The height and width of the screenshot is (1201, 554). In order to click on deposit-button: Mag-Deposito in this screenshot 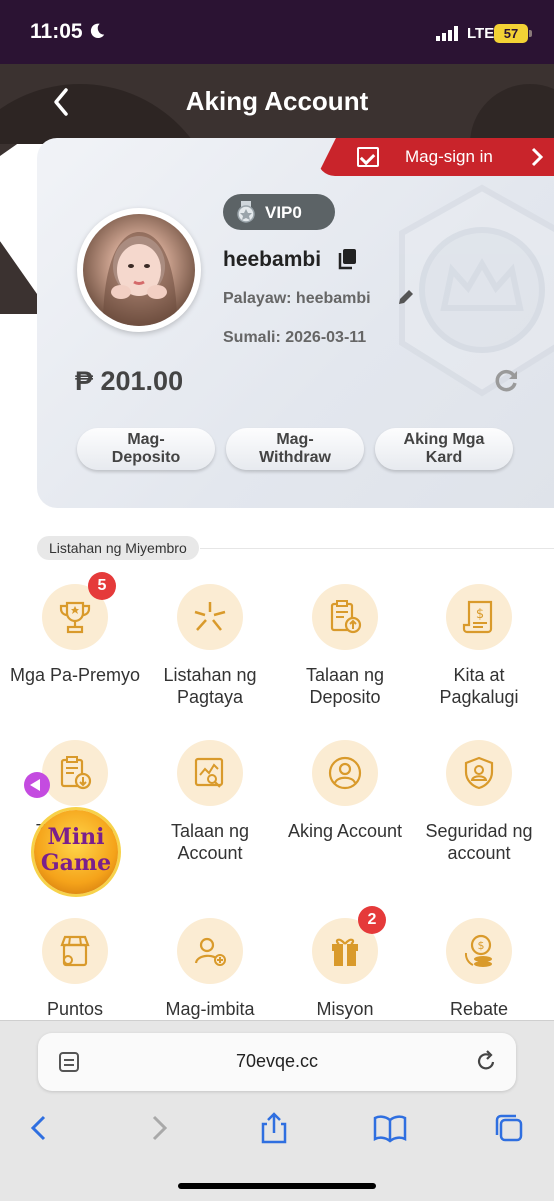, I will do `click(146, 449)`.